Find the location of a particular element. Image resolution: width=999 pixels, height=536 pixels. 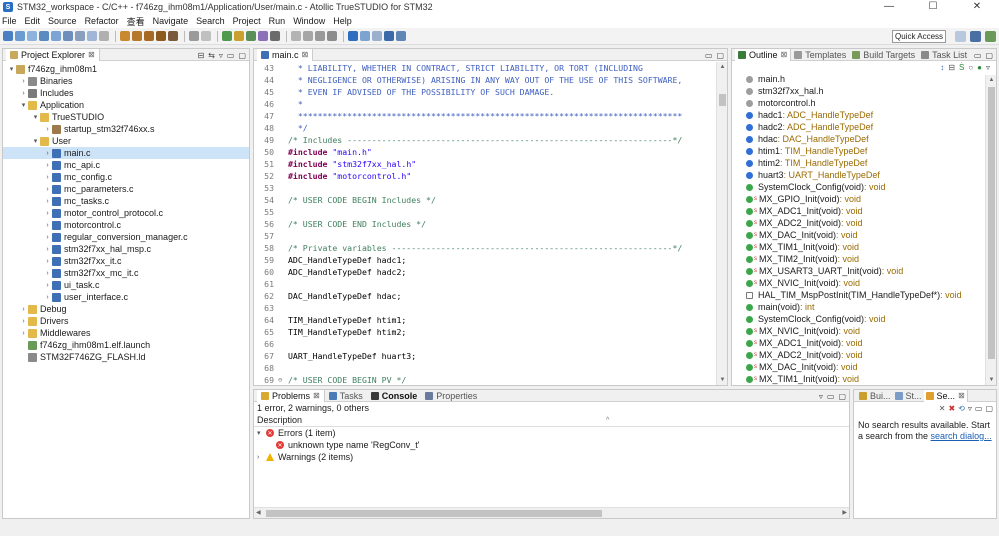

outline-item: s MX_ADC2_Init(void) : void is located at coordinates (864, 223).